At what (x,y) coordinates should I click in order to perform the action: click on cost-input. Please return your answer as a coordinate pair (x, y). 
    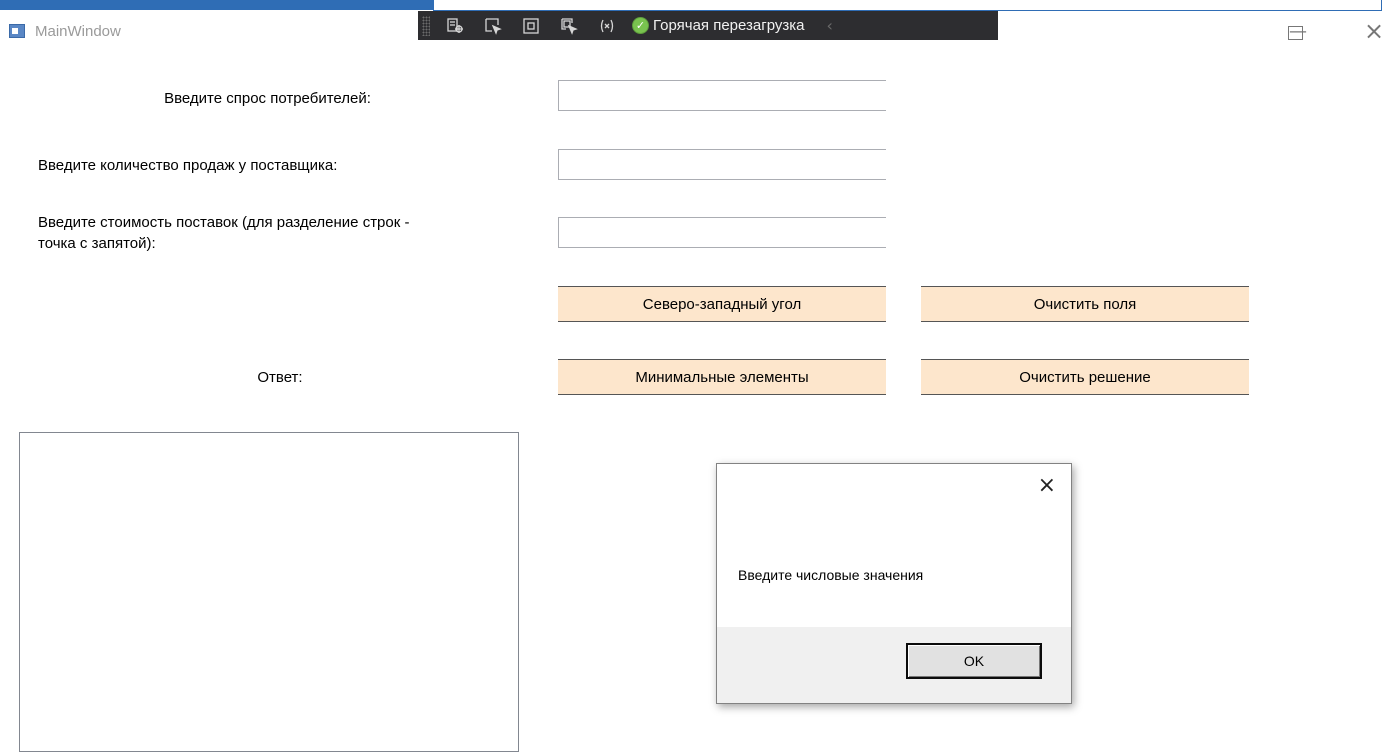
    Looking at the image, I should click on (722, 232).